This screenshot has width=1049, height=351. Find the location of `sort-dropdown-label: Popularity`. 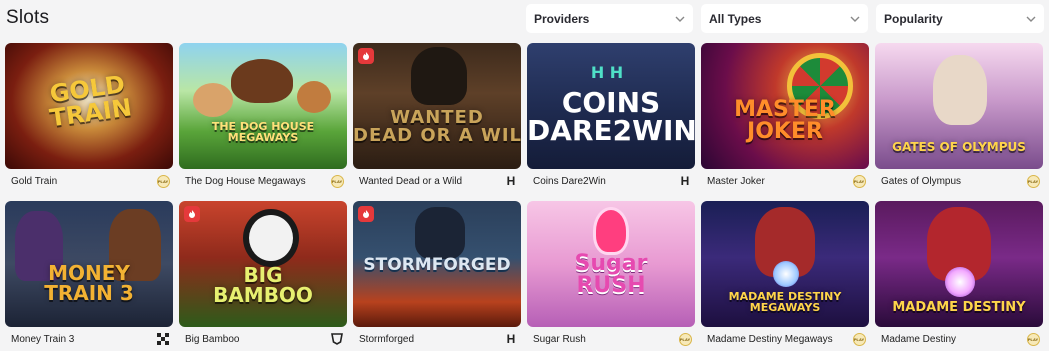

sort-dropdown-label: Popularity is located at coordinates (913, 18).